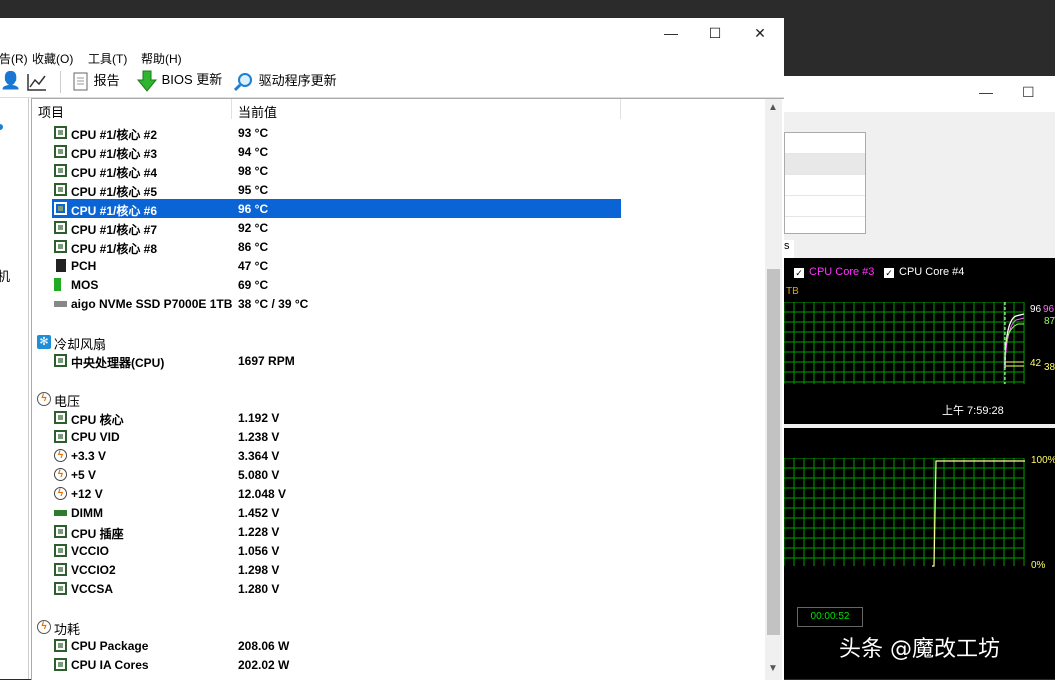  What do you see at coordinates (5, 275) in the screenshot?
I see `nav-item-fragment: 机` at bounding box center [5, 275].